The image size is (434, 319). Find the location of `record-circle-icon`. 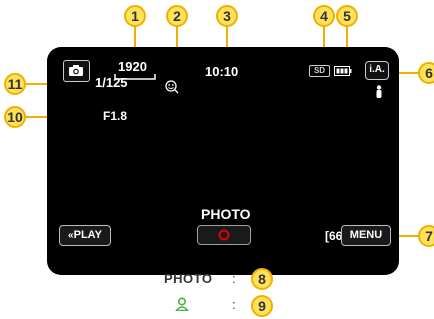

record-circle-icon is located at coordinates (224, 235).